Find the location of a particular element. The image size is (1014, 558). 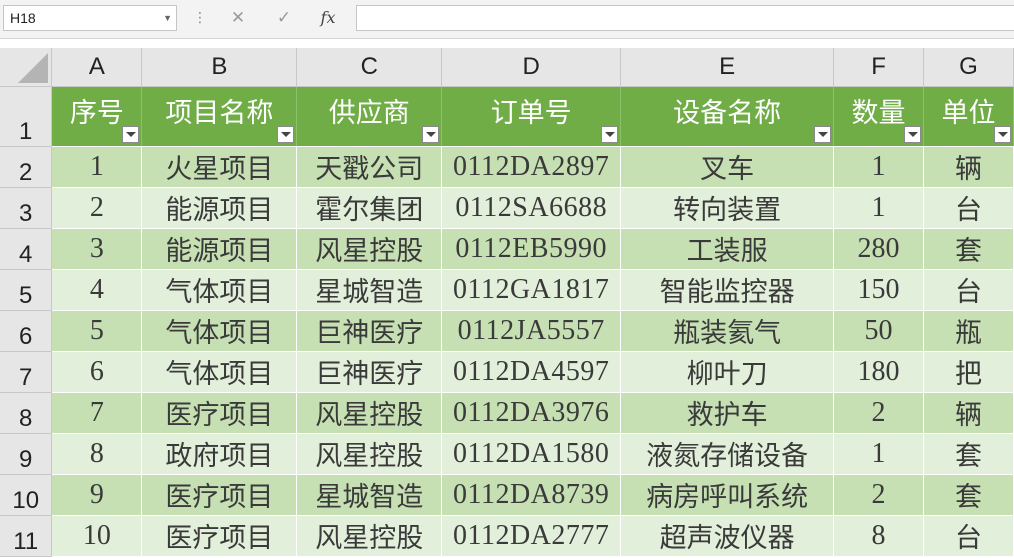

table-header-cell: 设备名称 is located at coordinates (727, 116).